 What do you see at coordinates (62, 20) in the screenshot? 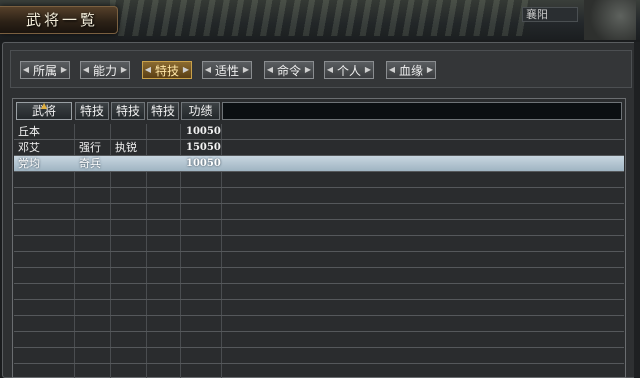
I see `window-title: 武将一覧` at bounding box center [62, 20].